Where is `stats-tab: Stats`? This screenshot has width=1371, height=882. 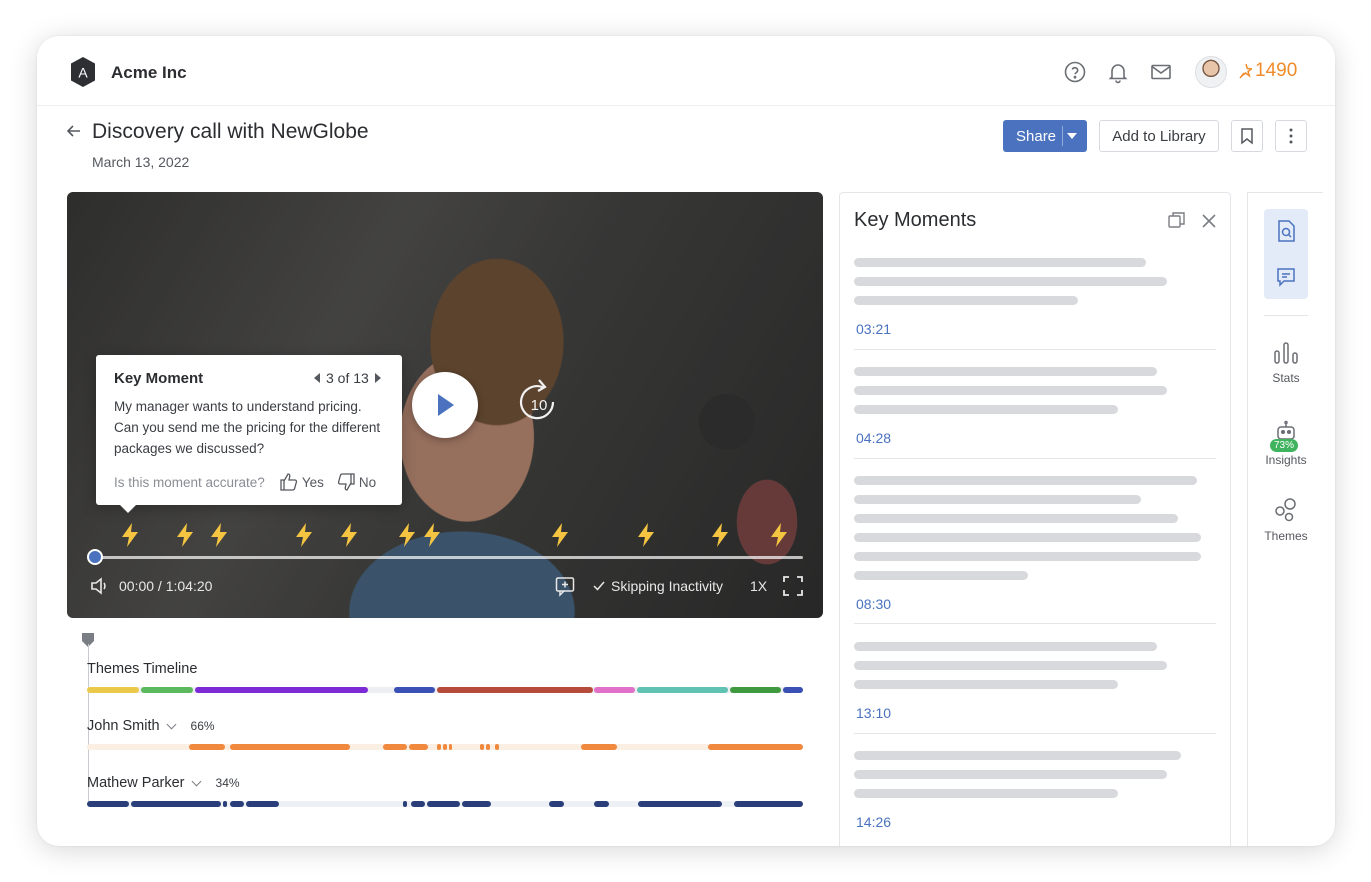
stats-tab: Stats is located at coordinates (1286, 363).